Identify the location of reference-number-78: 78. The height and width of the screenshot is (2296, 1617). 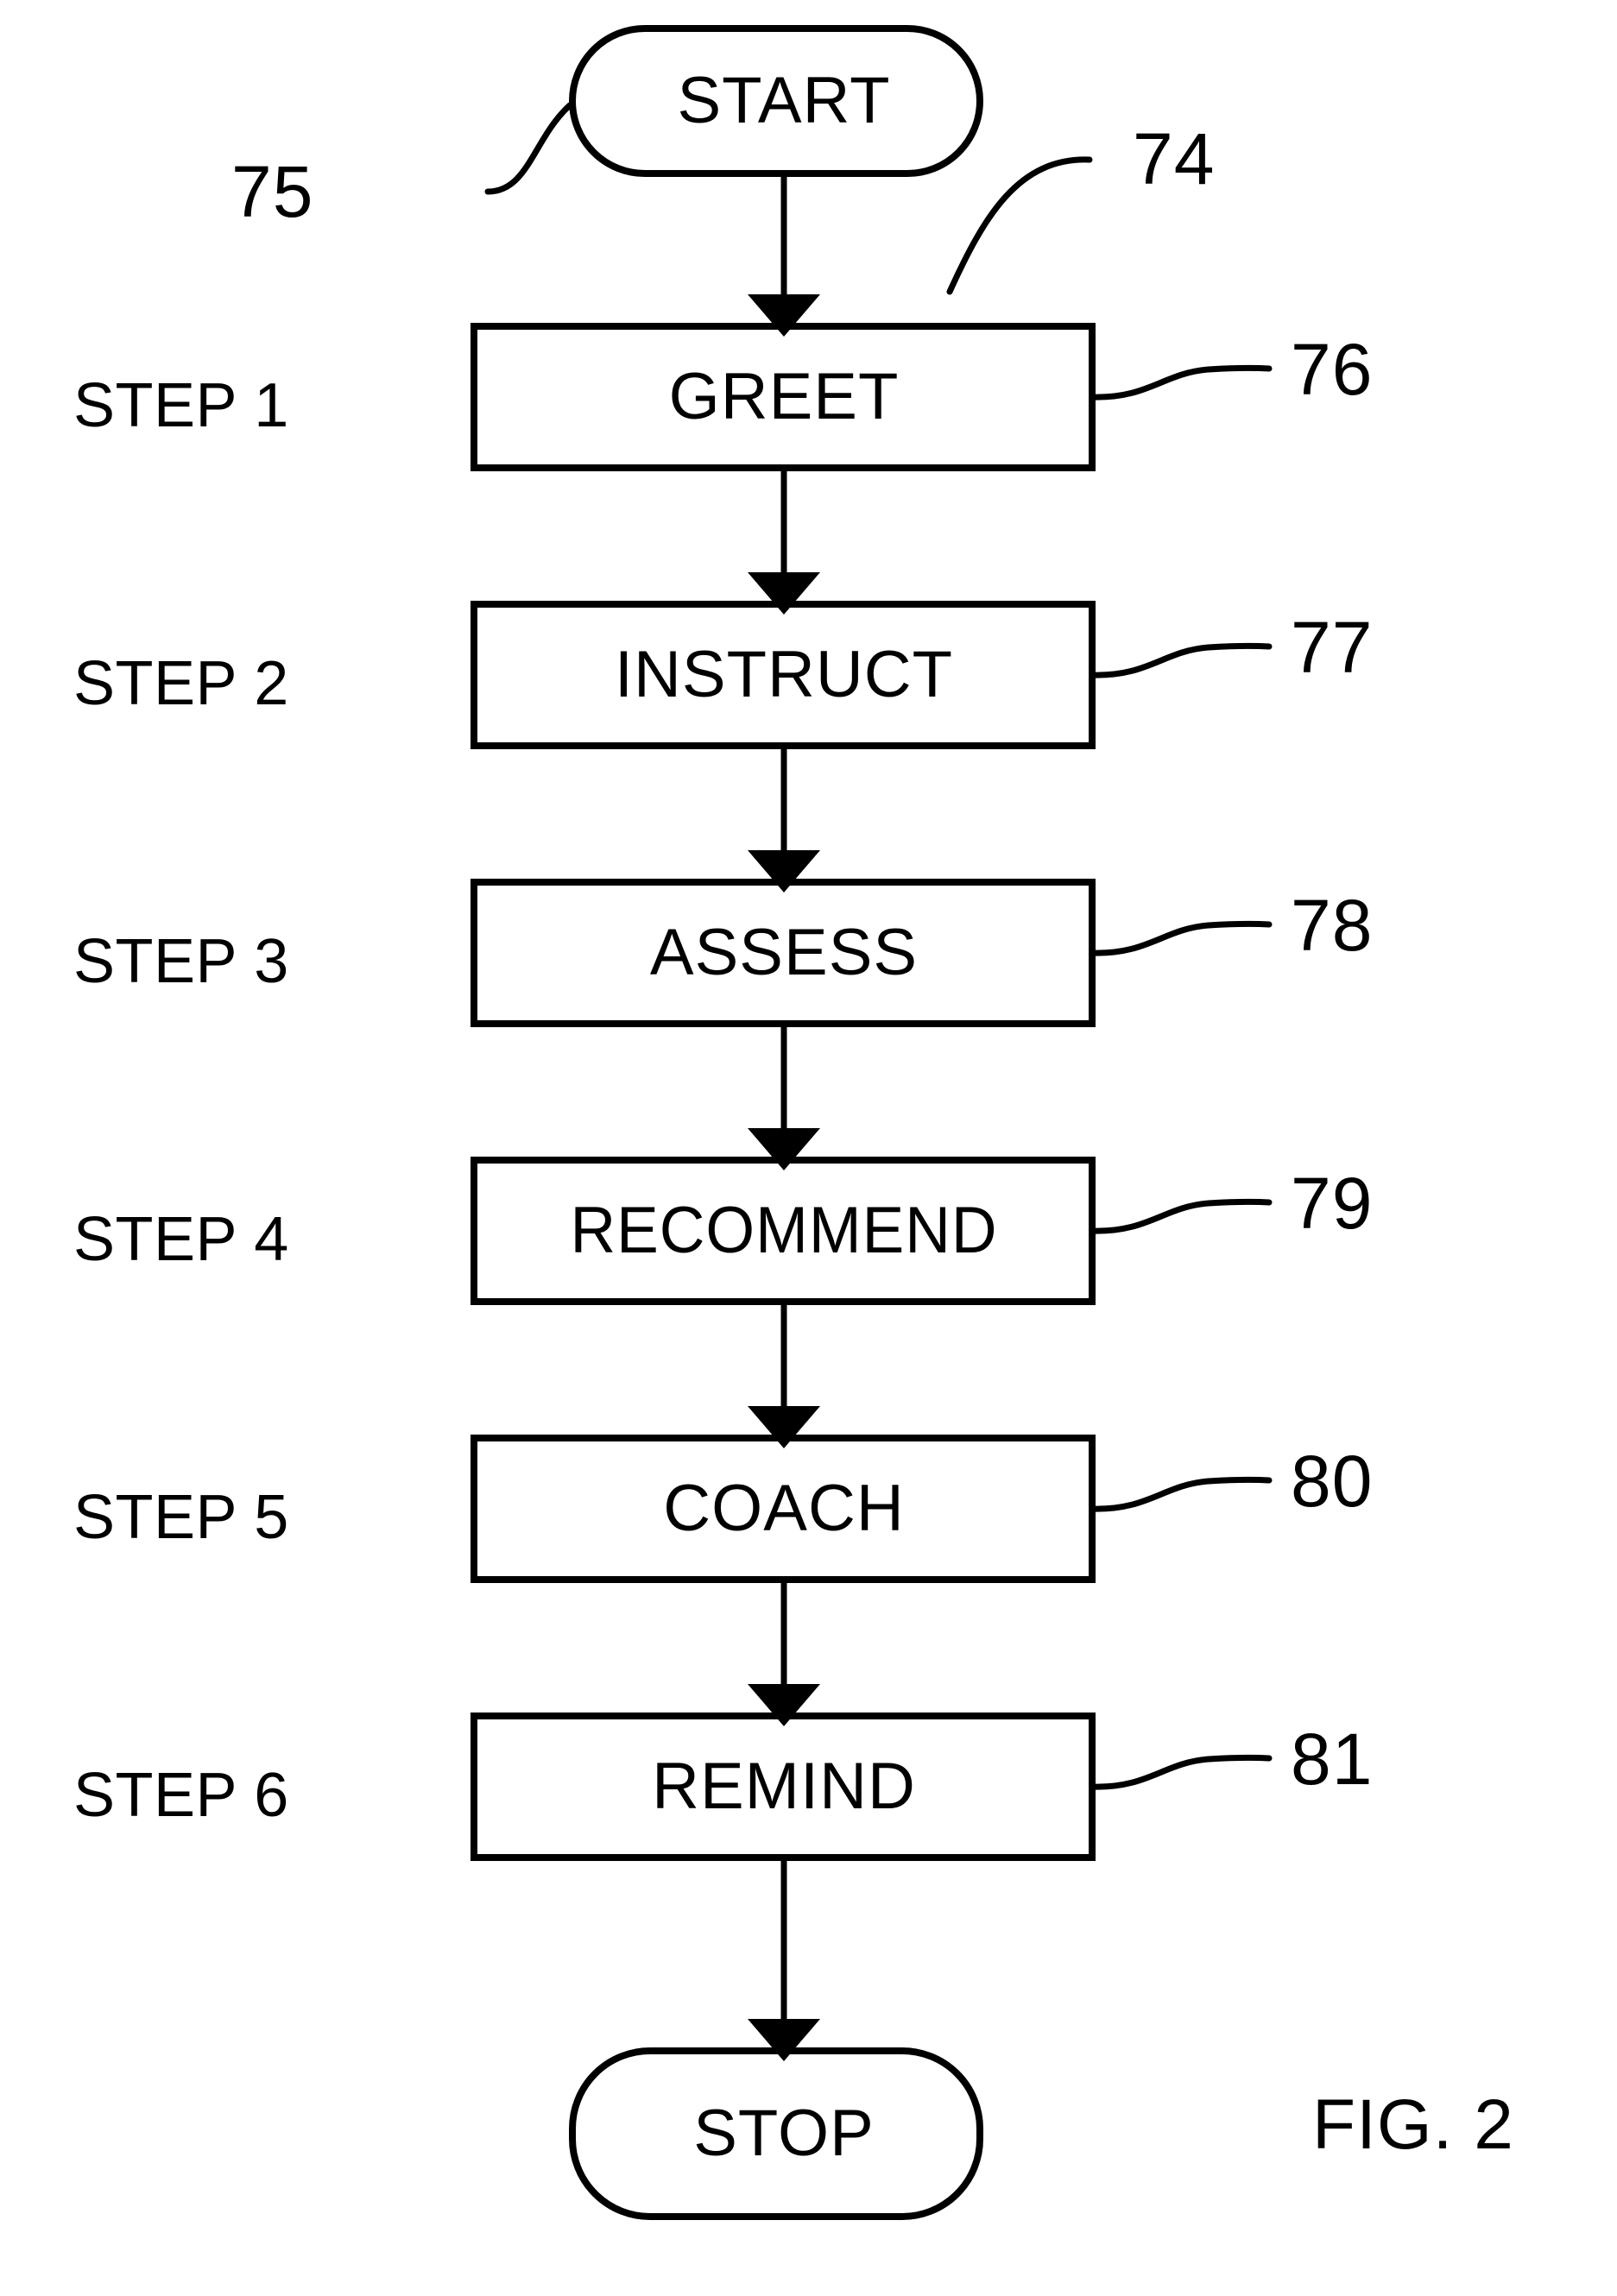
(1332, 925).